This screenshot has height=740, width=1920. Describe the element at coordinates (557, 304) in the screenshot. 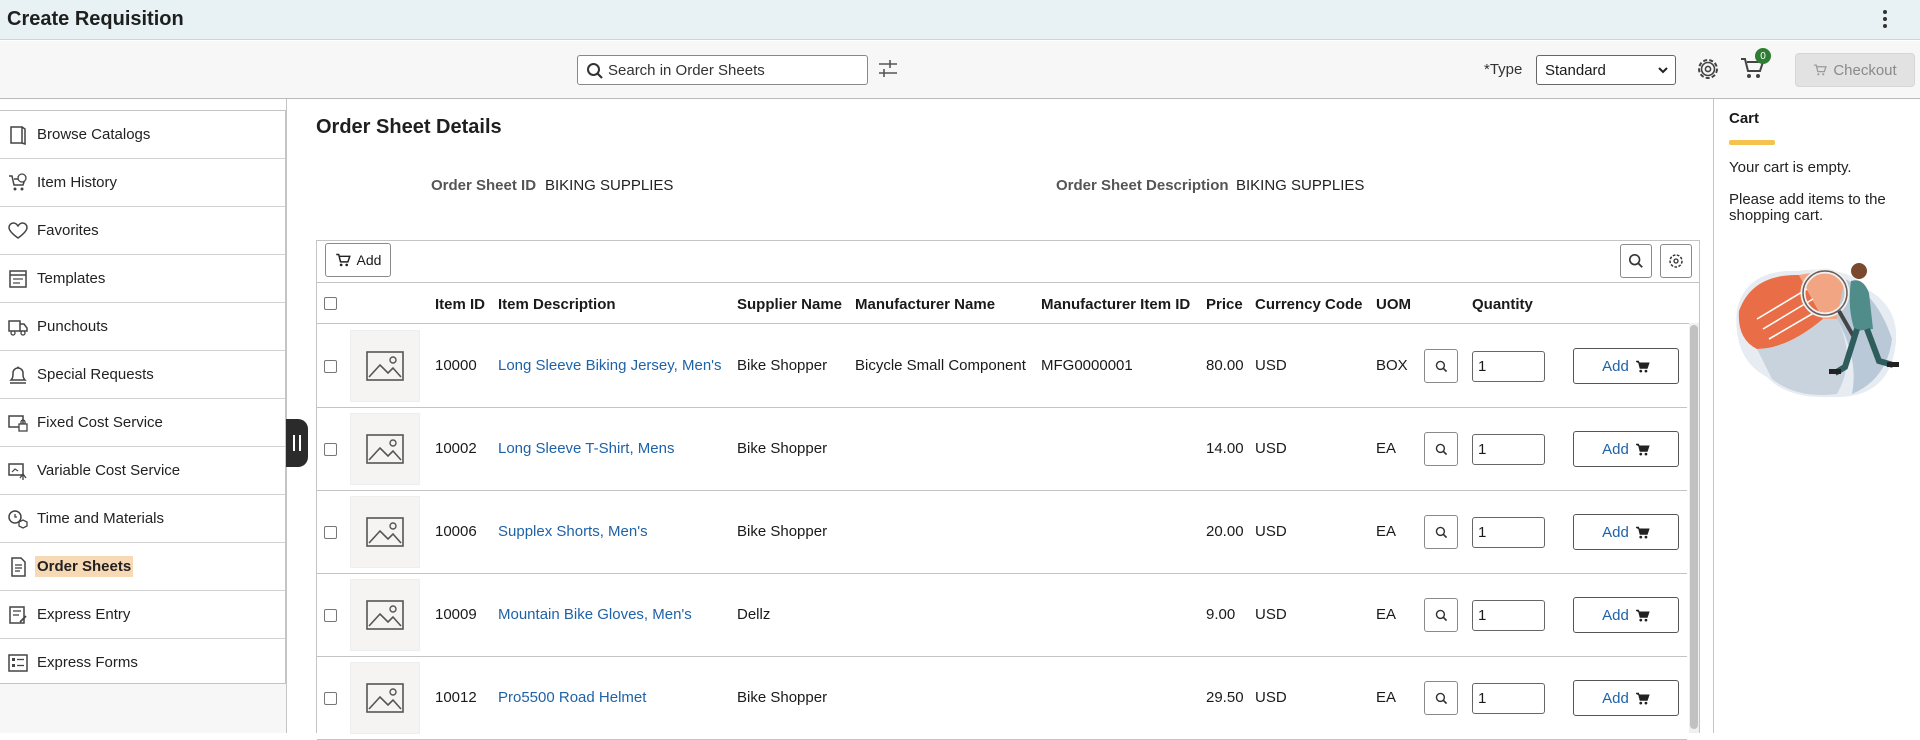

I see `column-header: Item Description` at that location.